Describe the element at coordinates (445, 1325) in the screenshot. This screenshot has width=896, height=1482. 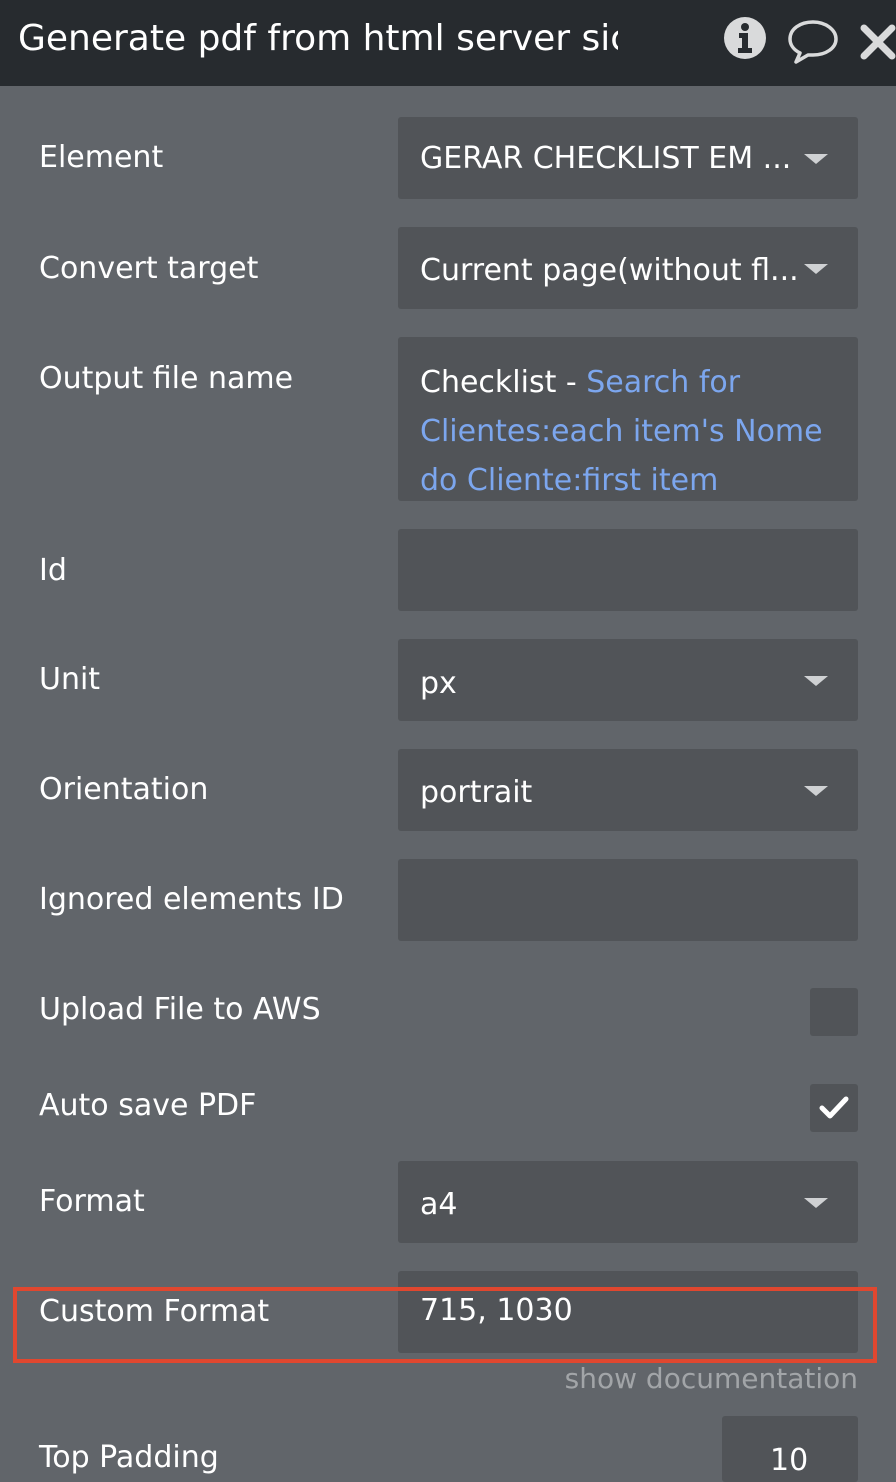
I see `highlight-box` at that location.